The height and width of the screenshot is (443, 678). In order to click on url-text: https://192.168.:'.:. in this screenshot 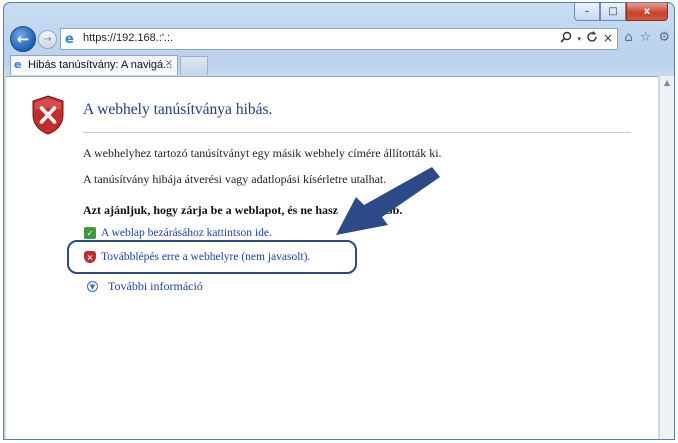, I will do `click(128, 38)`.